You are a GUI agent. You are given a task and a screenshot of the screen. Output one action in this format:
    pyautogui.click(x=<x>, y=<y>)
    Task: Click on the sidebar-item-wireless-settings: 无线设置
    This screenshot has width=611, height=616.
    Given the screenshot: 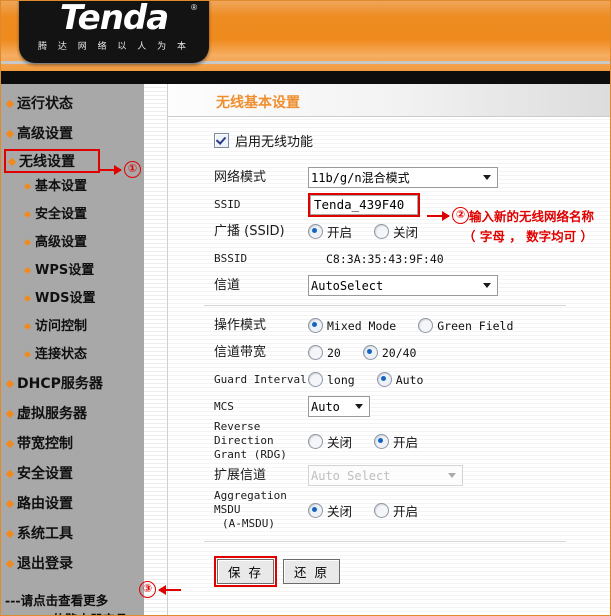 What is the action you would take?
    pyautogui.click(x=52, y=161)
    